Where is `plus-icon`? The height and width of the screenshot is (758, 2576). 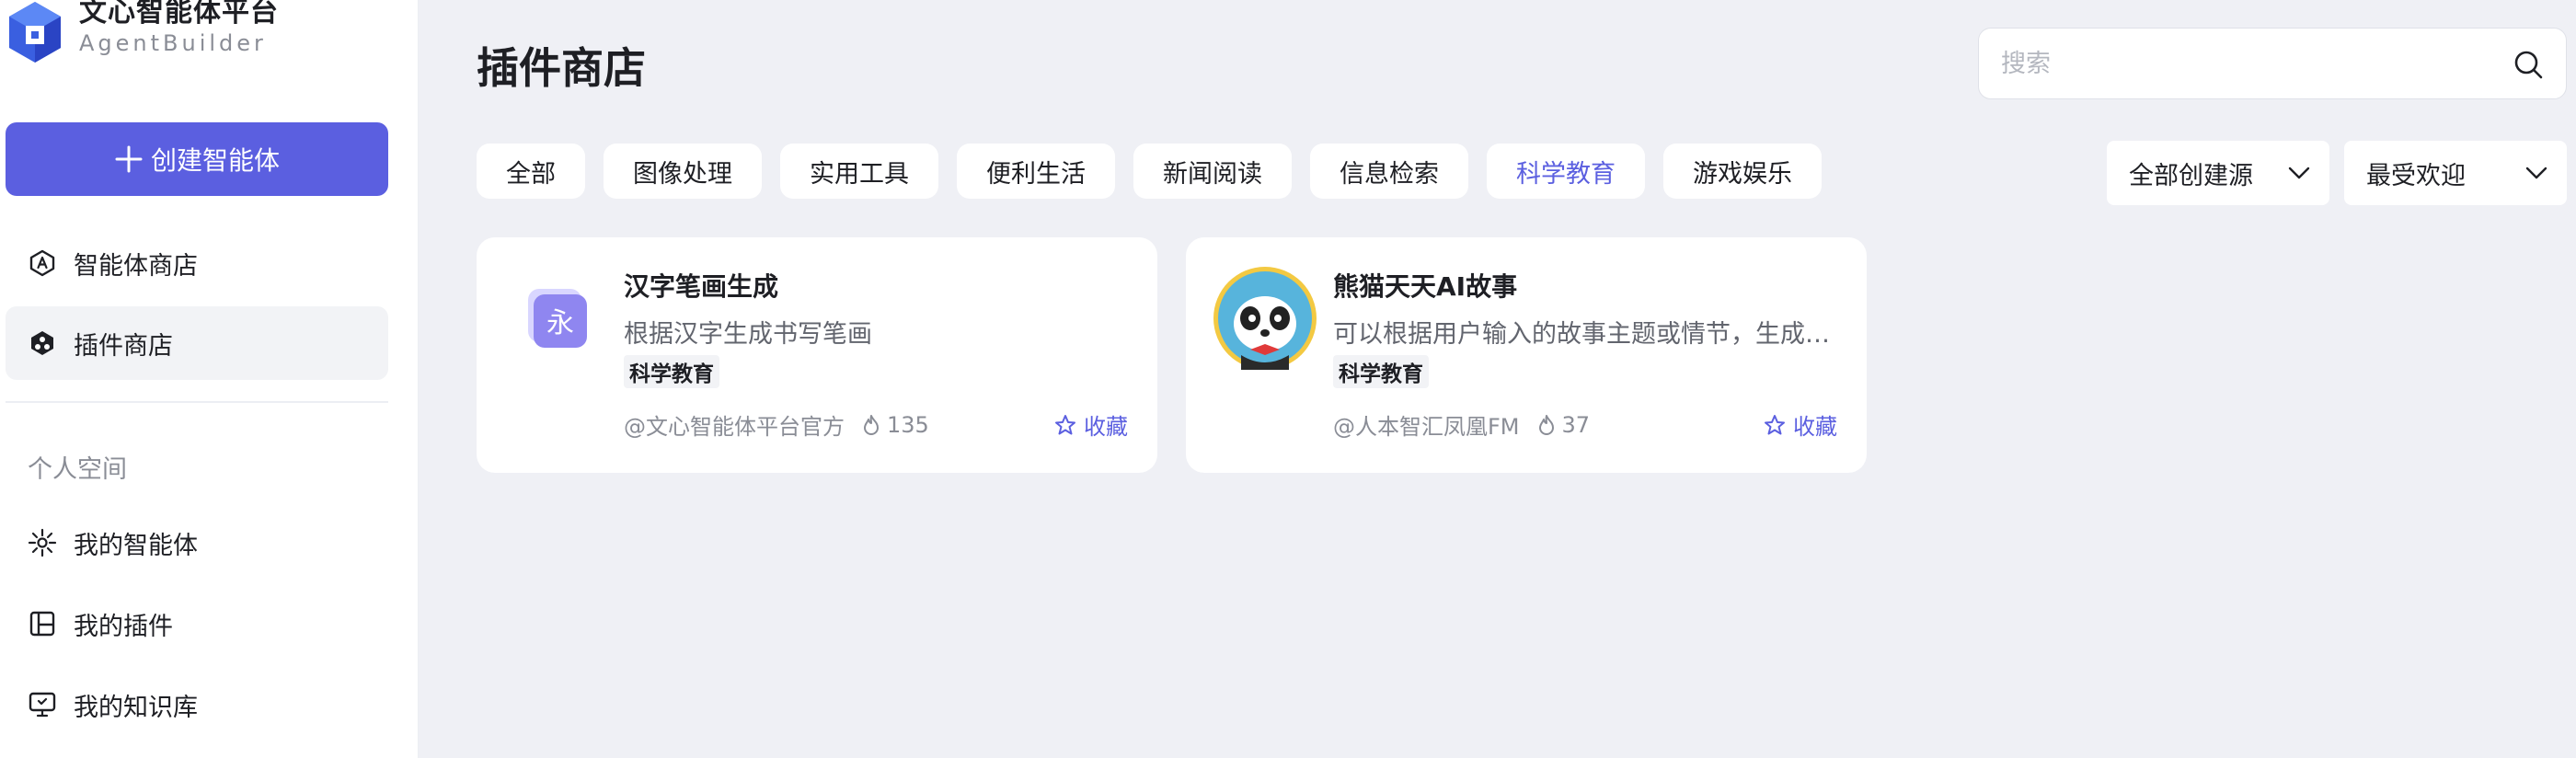 plus-icon is located at coordinates (129, 159).